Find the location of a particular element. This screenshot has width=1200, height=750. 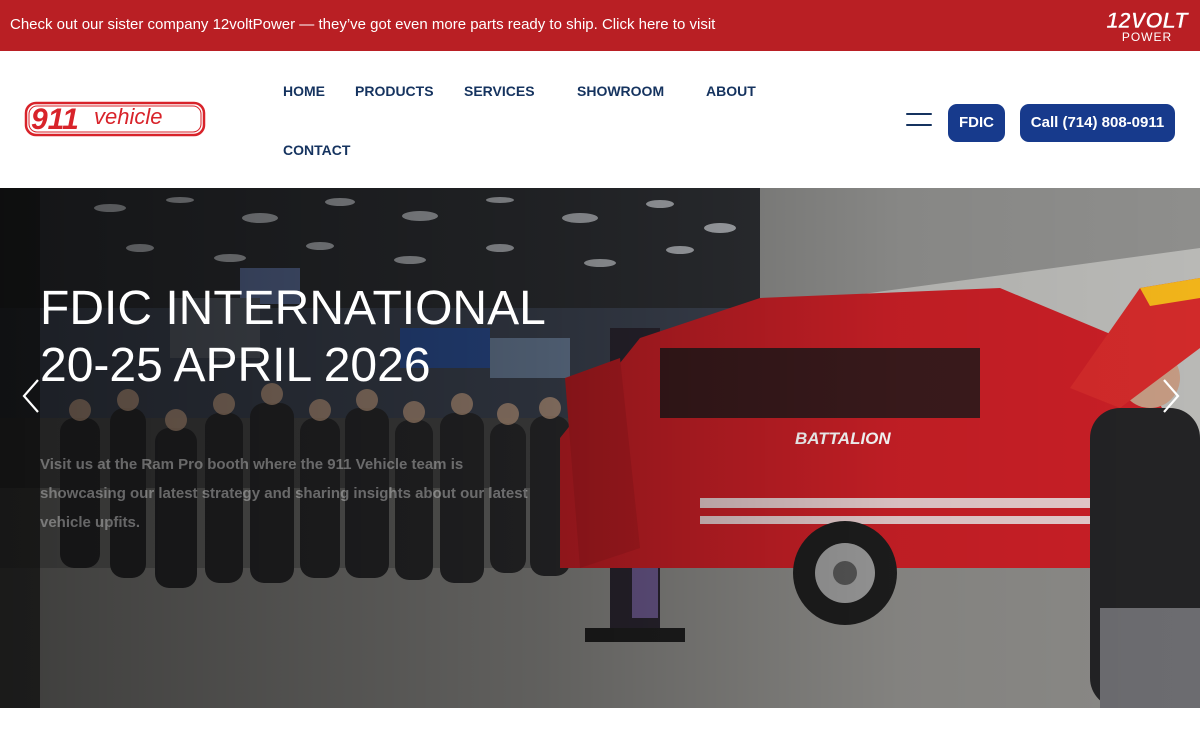

hero-title: FDIC INTERNATIONAL 20-25 APRIL 2026 is located at coordinates (293, 337).